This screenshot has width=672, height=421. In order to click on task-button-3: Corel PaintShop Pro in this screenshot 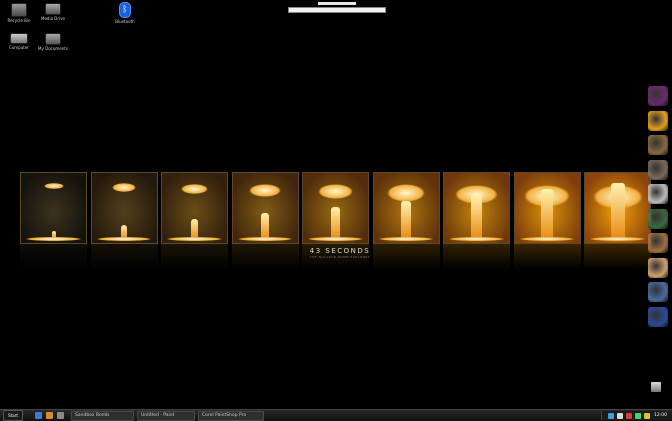, I will do `click(231, 415)`.